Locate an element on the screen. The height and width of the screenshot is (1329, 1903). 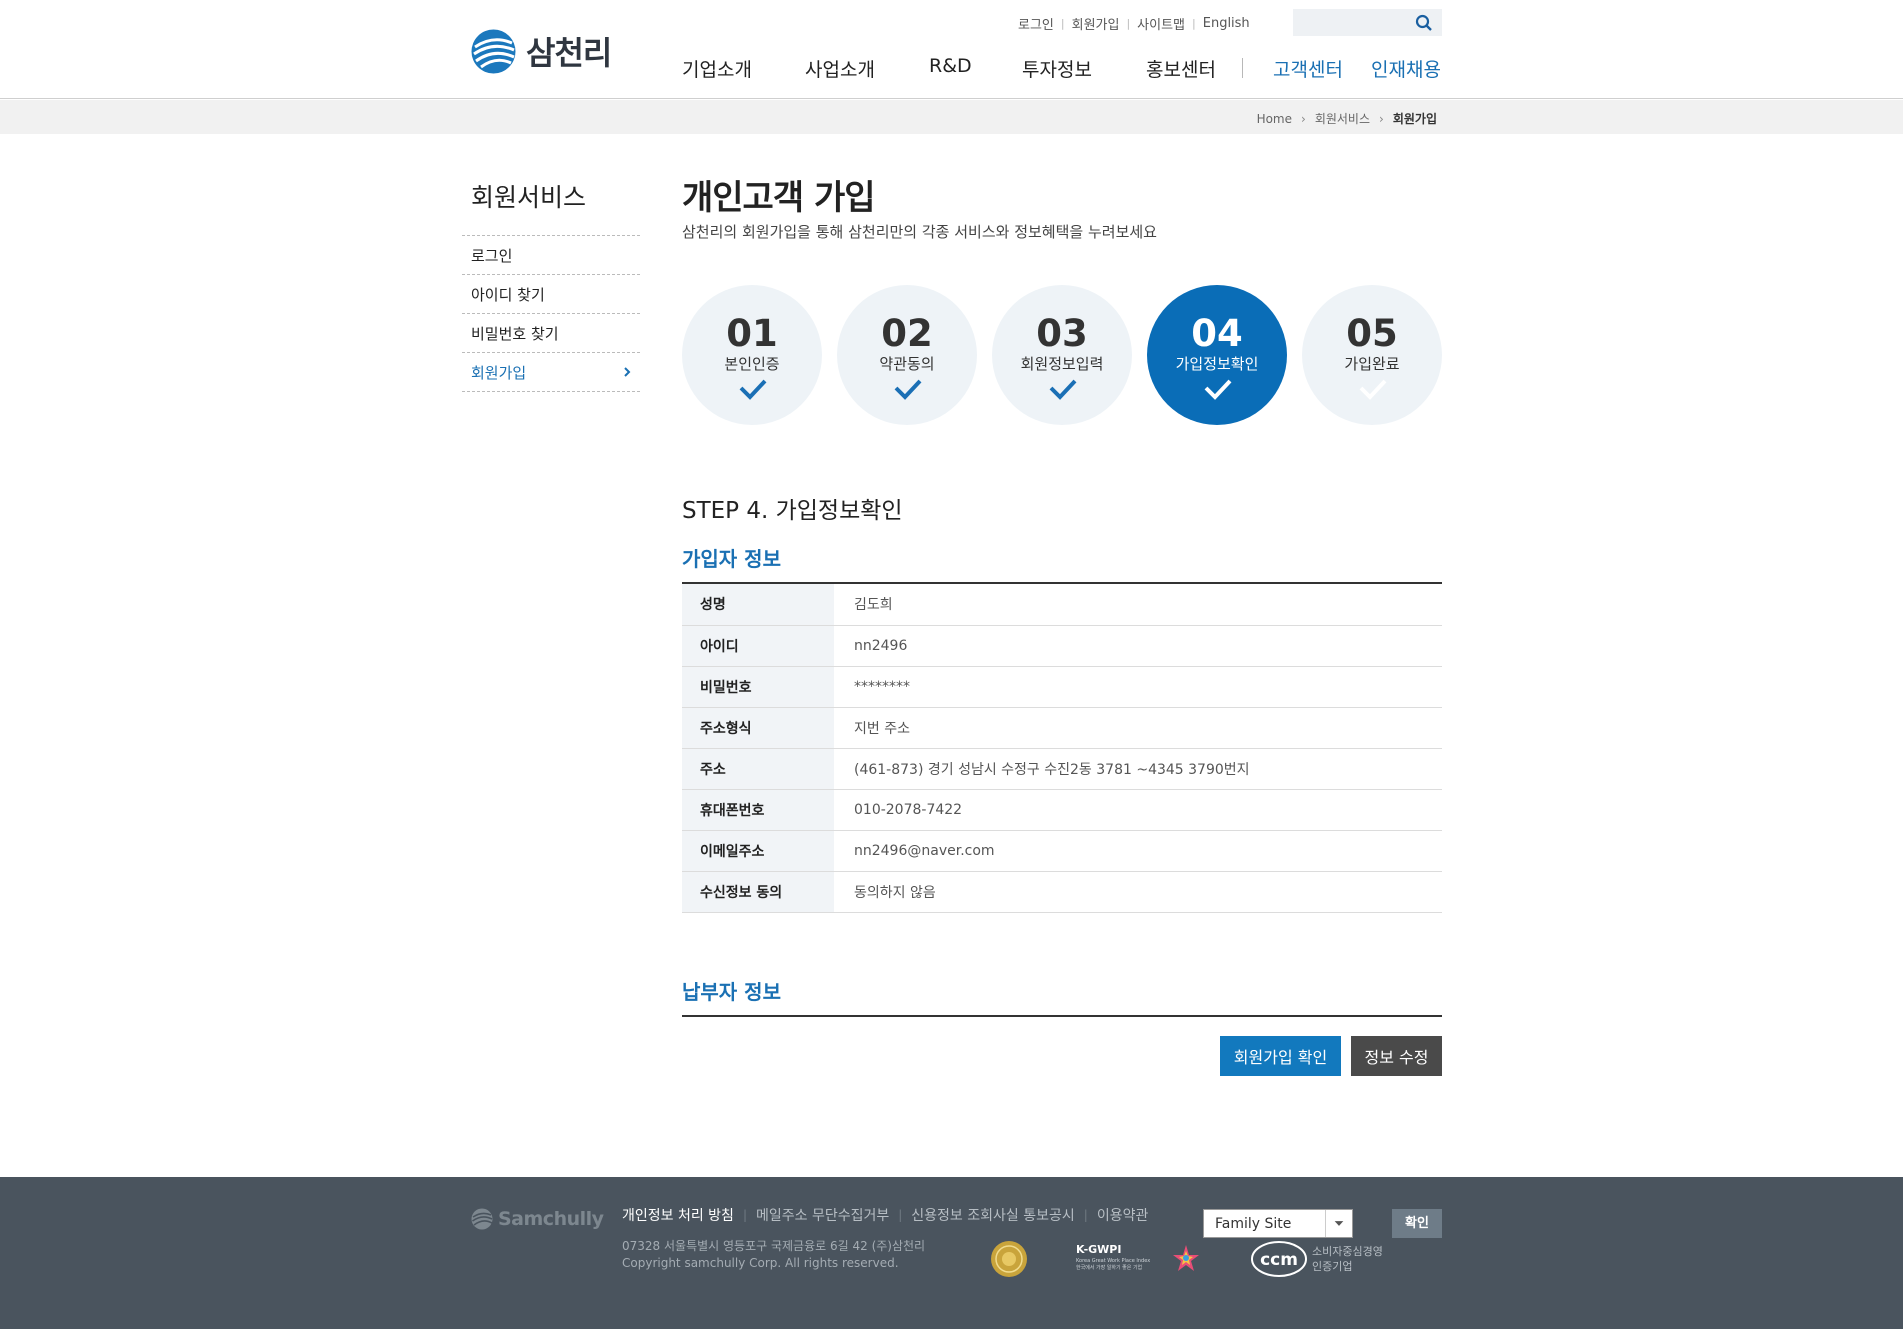
row-value: ******** is located at coordinates (1138, 687).